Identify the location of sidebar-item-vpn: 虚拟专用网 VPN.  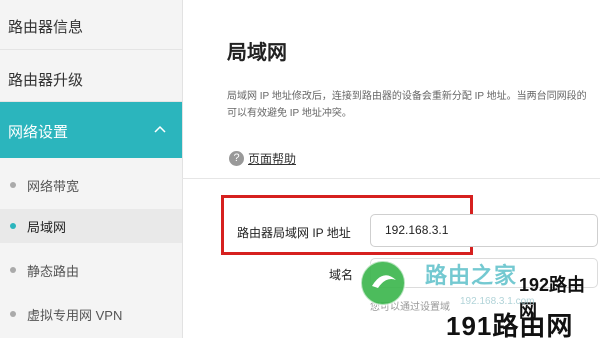
(91, 314).